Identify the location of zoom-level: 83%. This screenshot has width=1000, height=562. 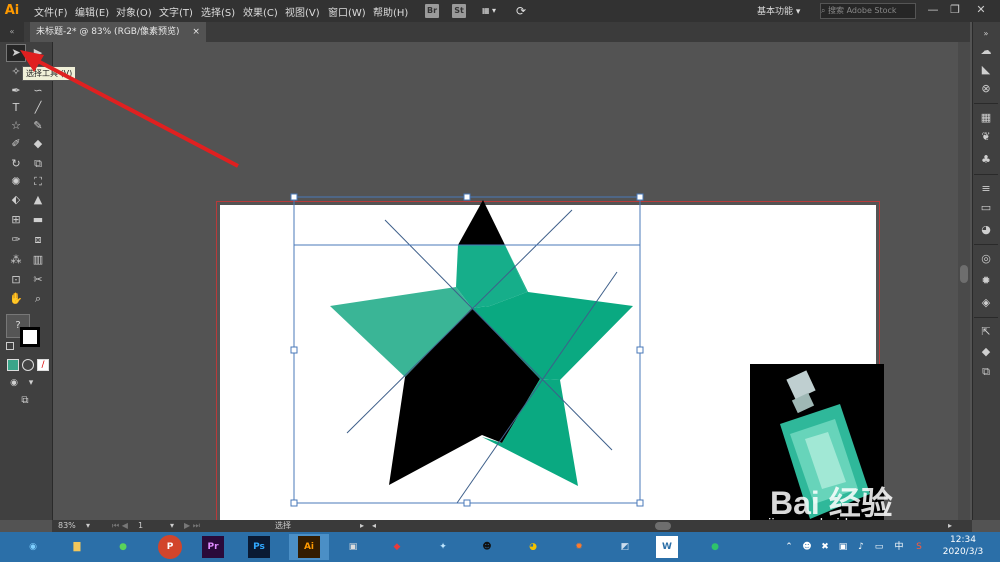
(67, 526).